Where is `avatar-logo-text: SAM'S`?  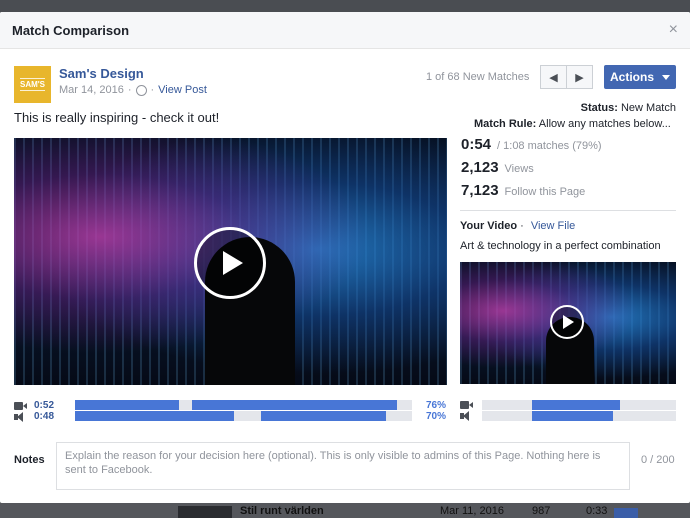 avatar-logo-text: SAM'S is located at coordinates (32, 84).